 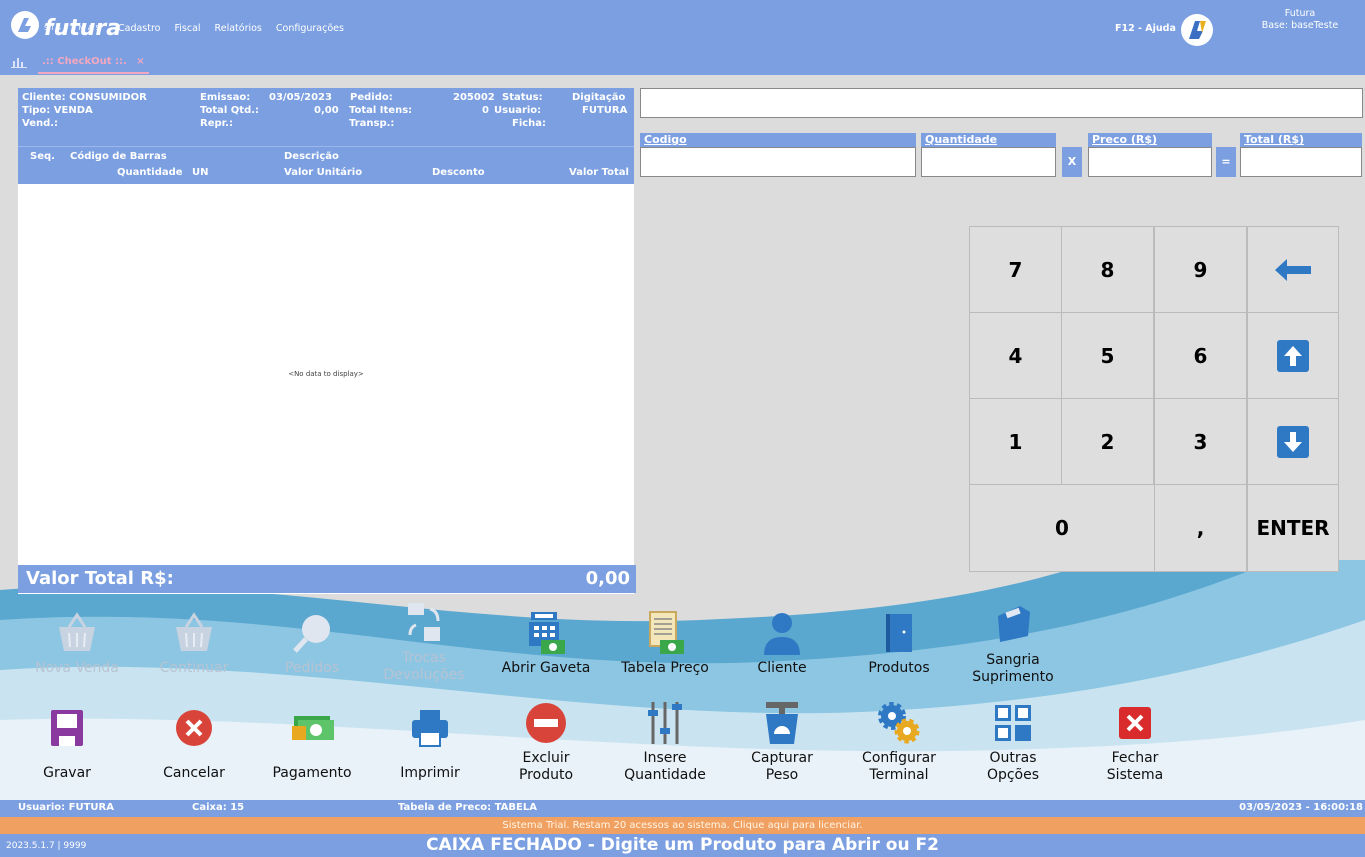 I want to click on continuar-button: Continuar, so click(x=194, y=643).